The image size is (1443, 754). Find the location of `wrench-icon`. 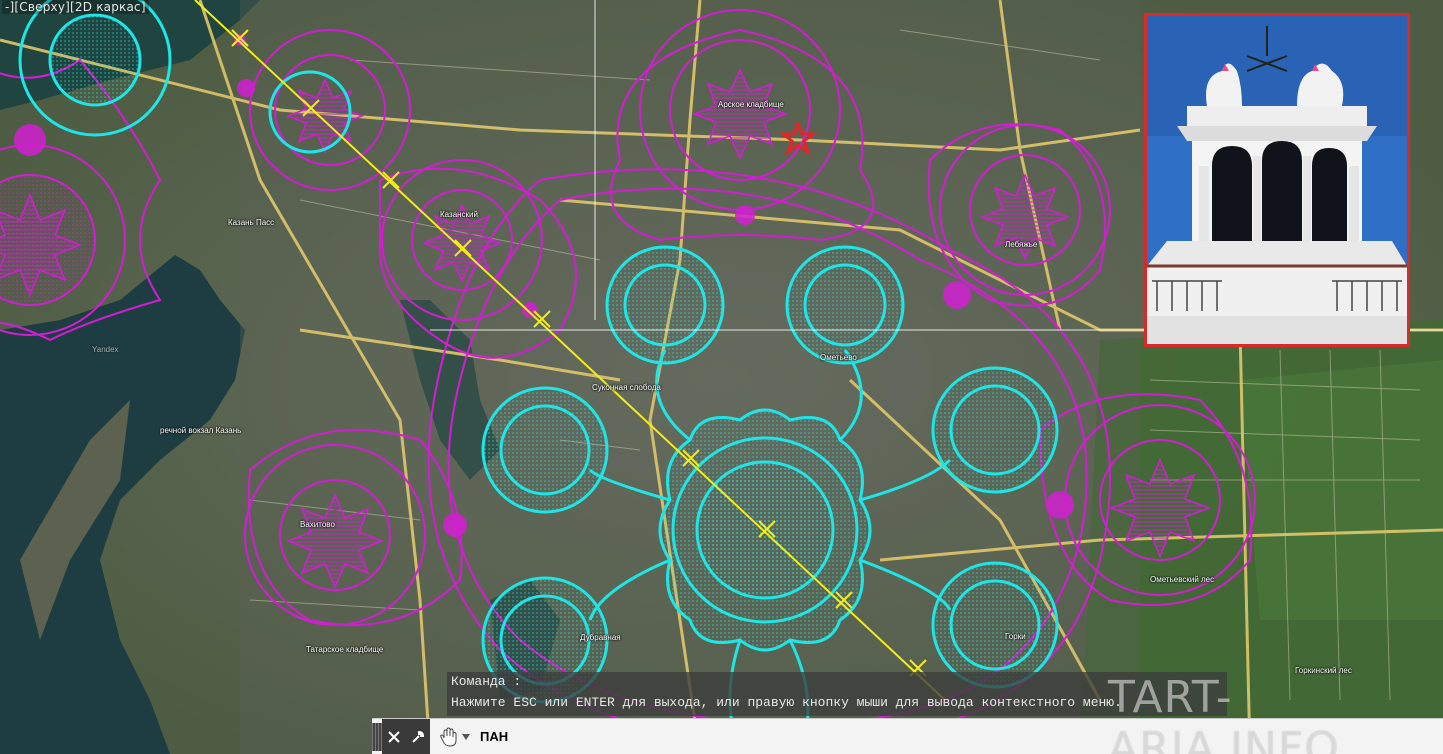

wrench-icon is located at coordinates (418, 736).